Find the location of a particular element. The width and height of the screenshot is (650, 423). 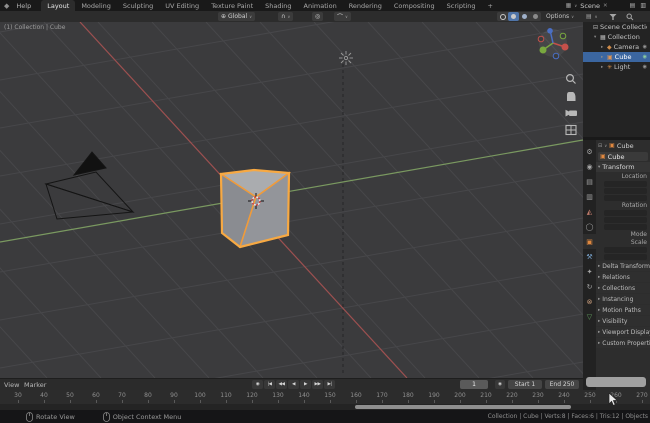

properties-tab: ↻ is located at coordinates (589, 286).